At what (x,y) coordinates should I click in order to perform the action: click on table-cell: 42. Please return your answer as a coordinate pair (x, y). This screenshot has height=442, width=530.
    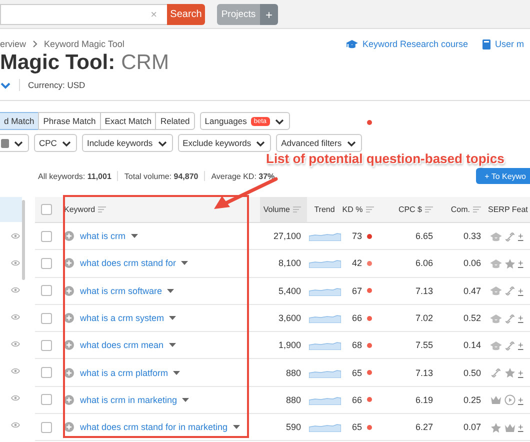
    Looking at the image, I should click on (357, 263).